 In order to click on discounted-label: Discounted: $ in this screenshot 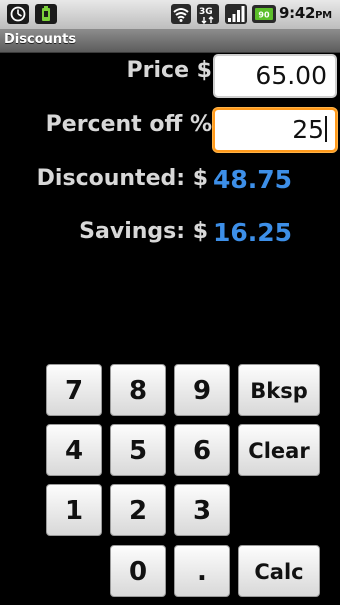, I will do `click(122, 178)`.